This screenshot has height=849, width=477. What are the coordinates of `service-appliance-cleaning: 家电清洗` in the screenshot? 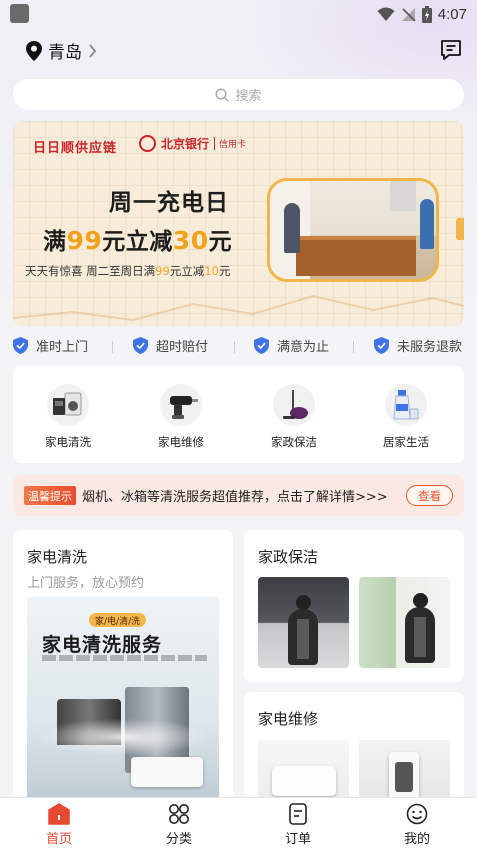 It's located at (68, 417).